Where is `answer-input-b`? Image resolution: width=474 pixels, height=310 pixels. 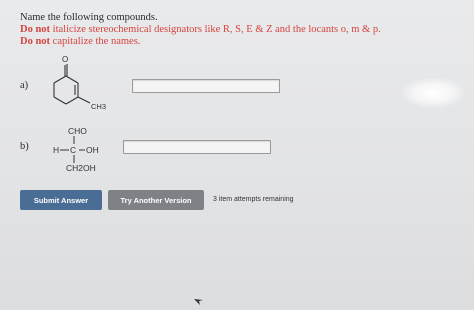 answer-input-b is located at coordinates (197, 147).